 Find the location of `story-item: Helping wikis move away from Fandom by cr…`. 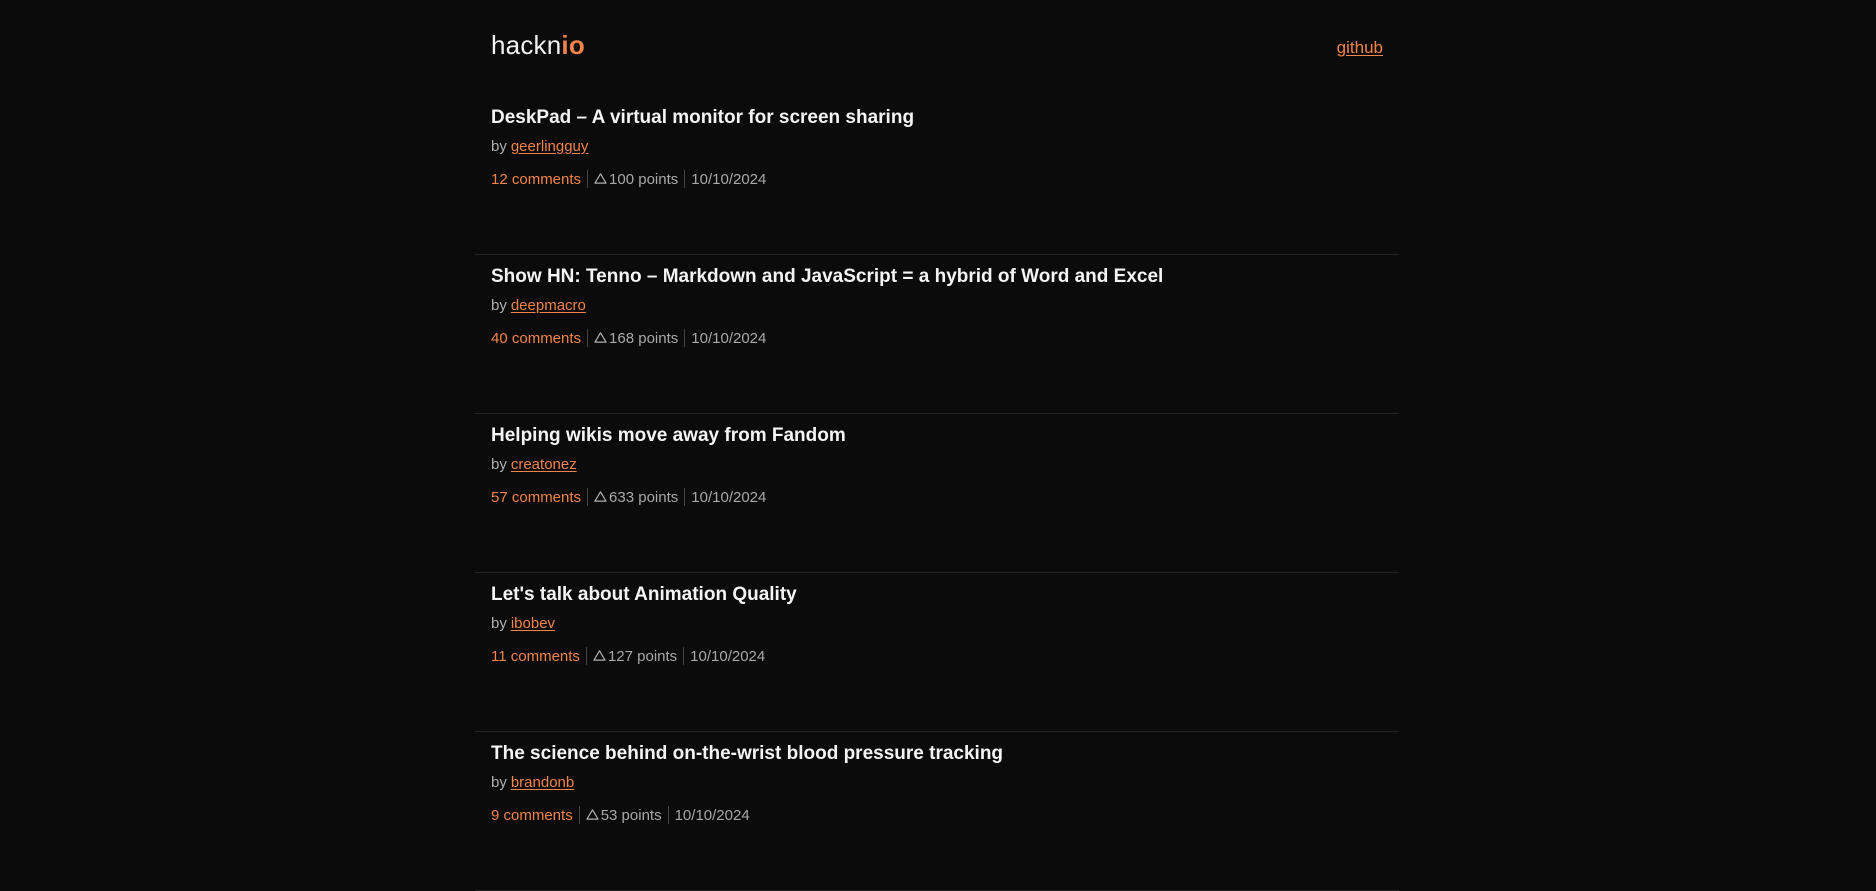

story-item: Helping wikis move away from Fandom by cr… is located at coordinates (937, 493).